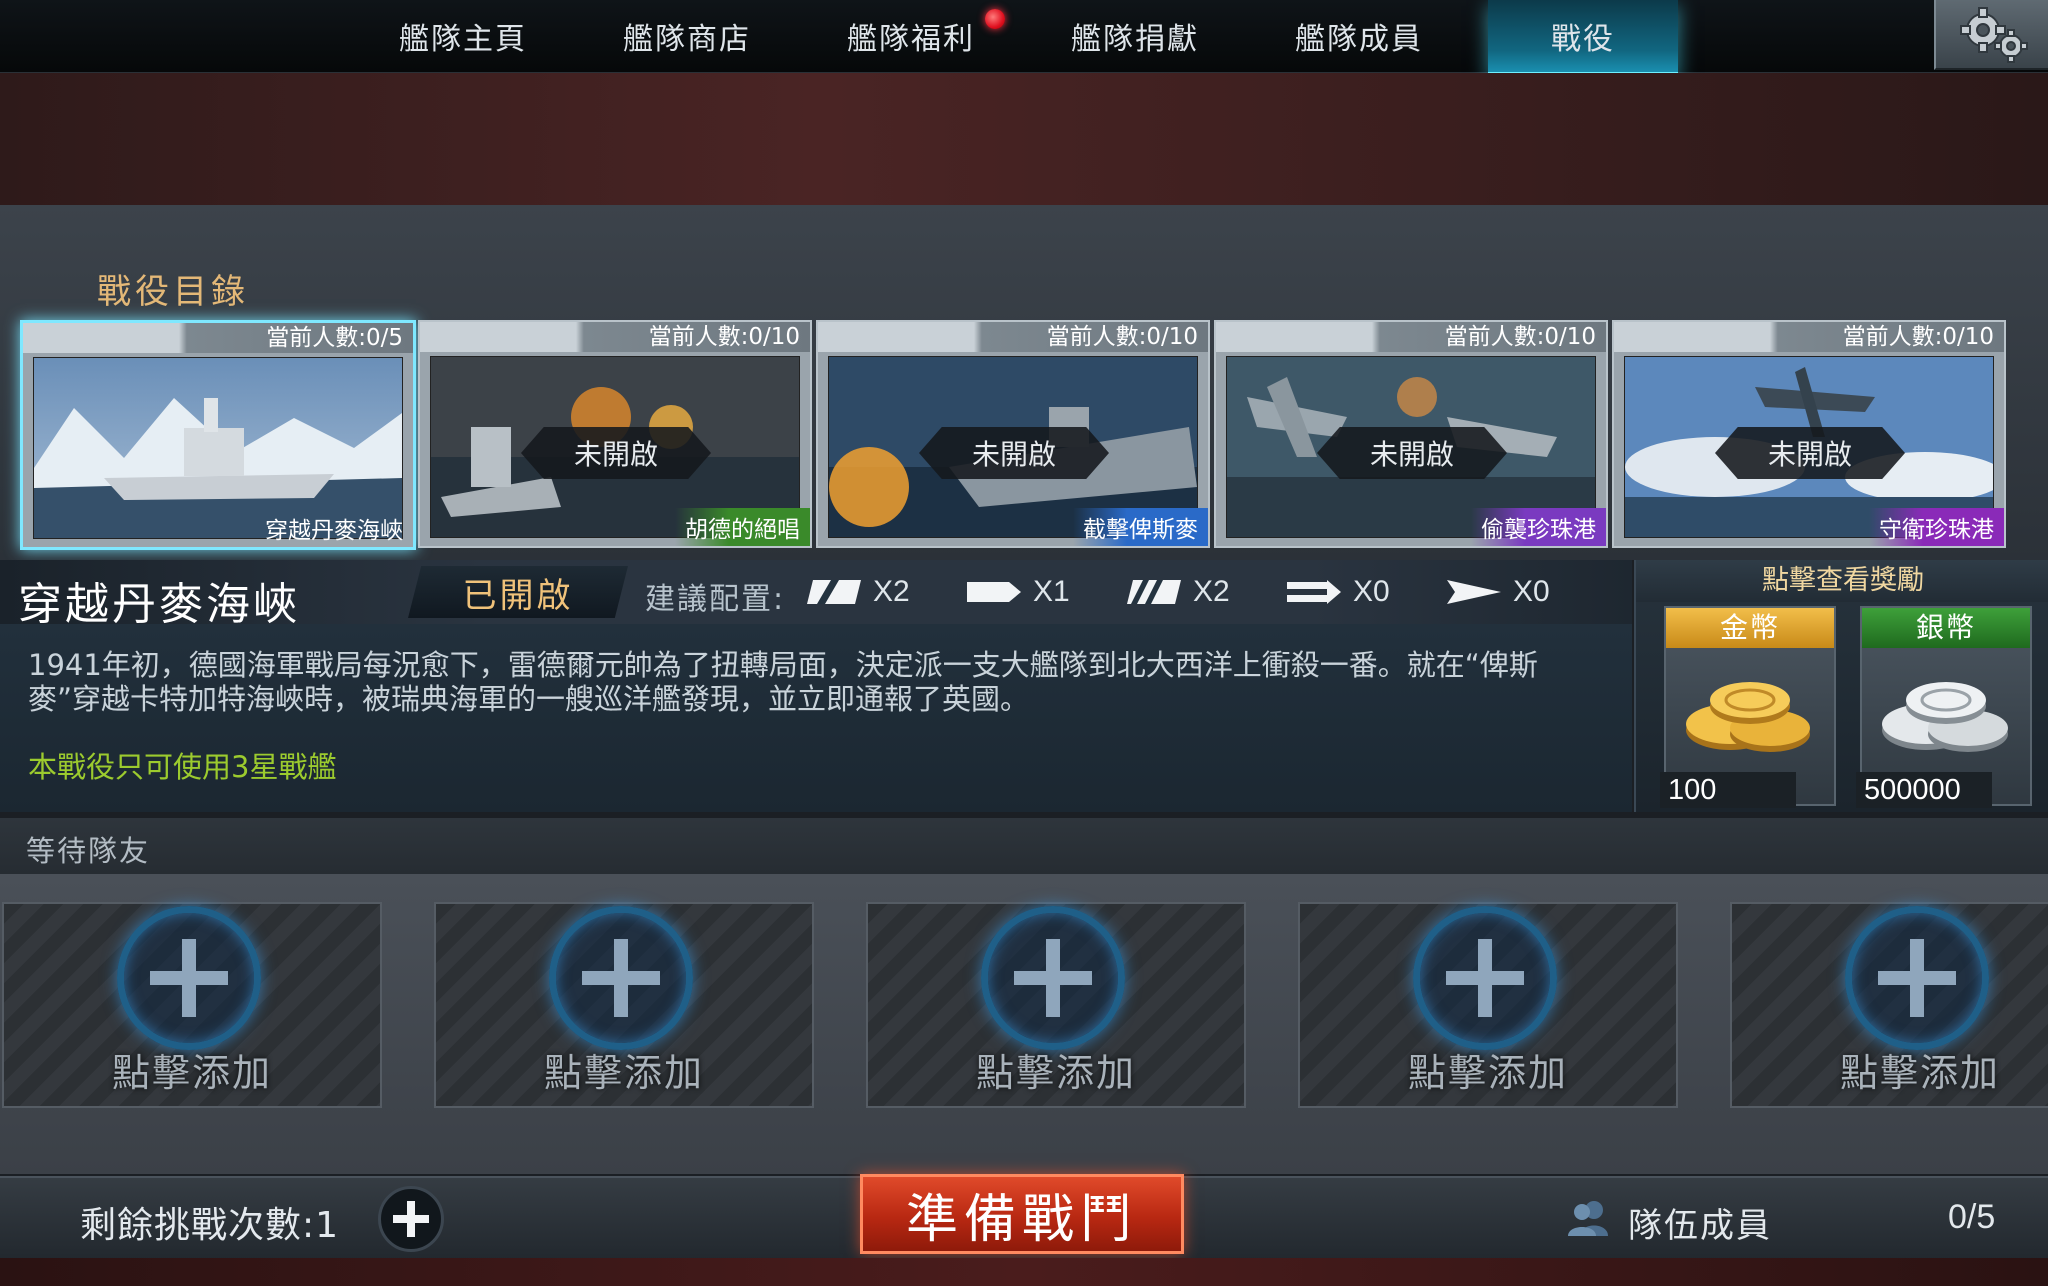 Image resolution: width=2048 pixels, height=1286 pixels. What do you see at coordinates (159, 604) in the screenshot?
I see `campaign-title: 穿越丹麥海峽` at bounding box center [159, 604].